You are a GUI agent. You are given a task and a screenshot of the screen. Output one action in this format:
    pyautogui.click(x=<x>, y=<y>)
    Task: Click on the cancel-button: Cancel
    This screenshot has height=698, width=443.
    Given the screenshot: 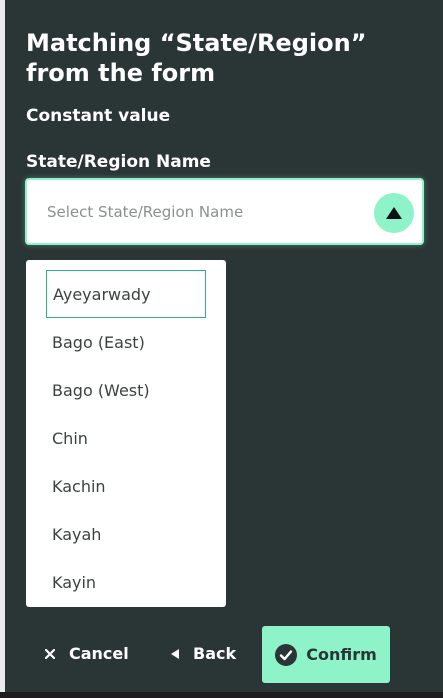 What is the action you would take?
    pyautogui.click(x=87, y=653)
    